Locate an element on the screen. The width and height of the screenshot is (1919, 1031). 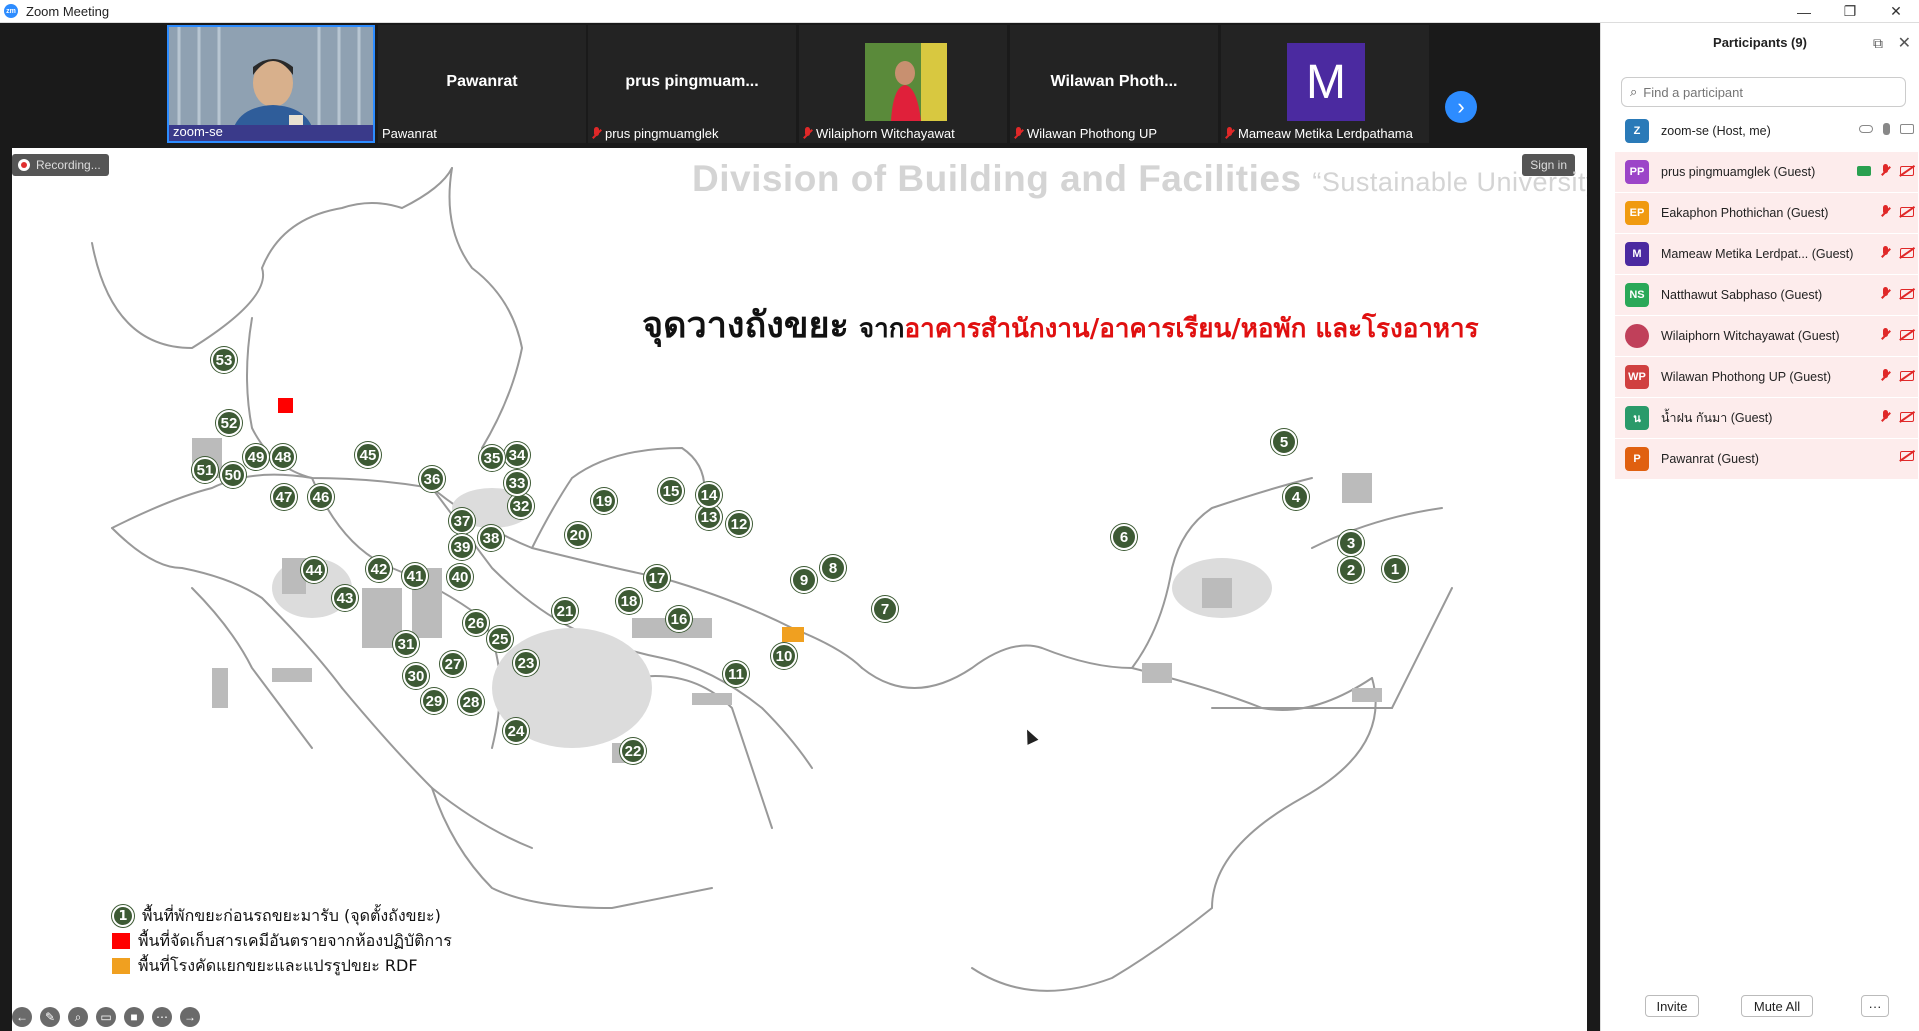
tile-label: Pawanrat is located at coordinates (409, 133).